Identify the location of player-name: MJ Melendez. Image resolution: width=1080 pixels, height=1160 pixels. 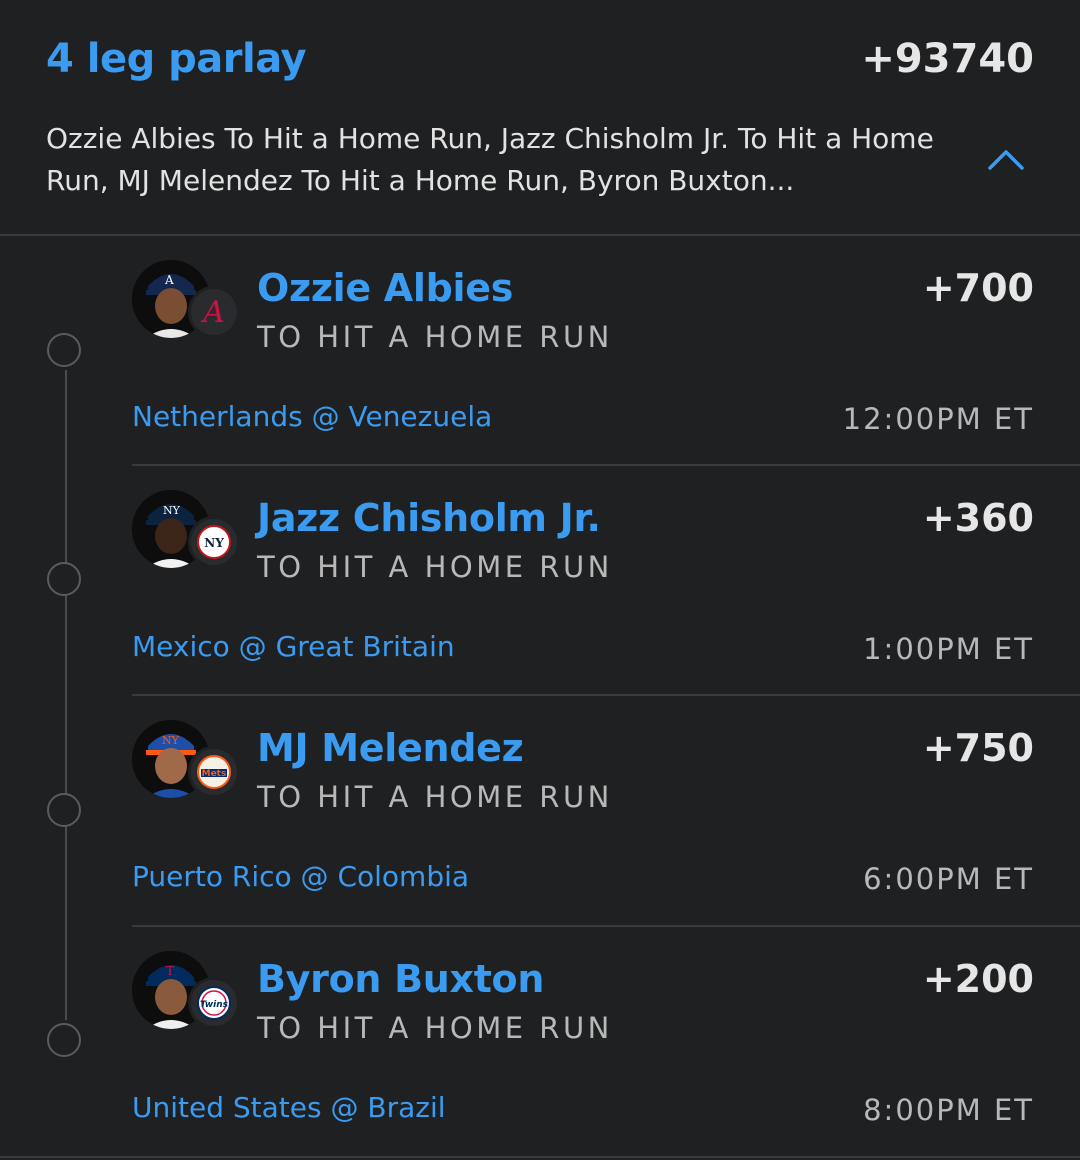
(390, 748).